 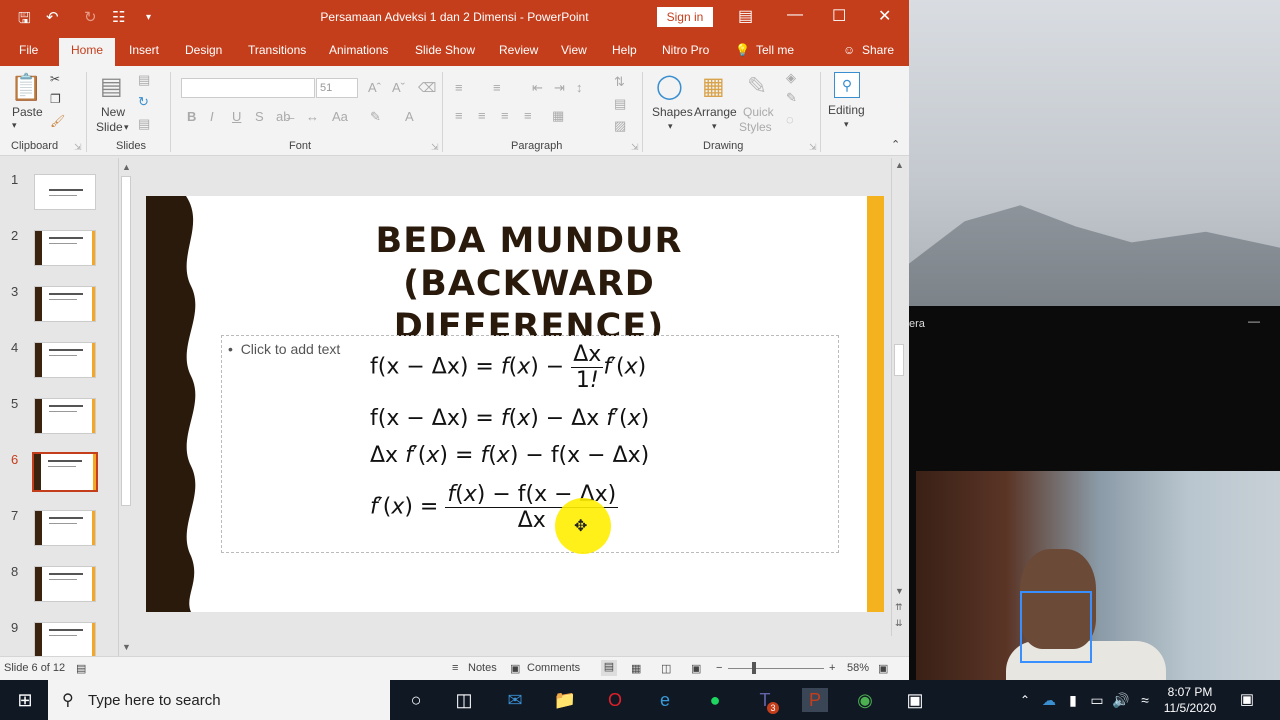 What do you see at coordinates (615, 700) in the screenshot?
I see `opera-icon: O` at bounding box center [615, 700].